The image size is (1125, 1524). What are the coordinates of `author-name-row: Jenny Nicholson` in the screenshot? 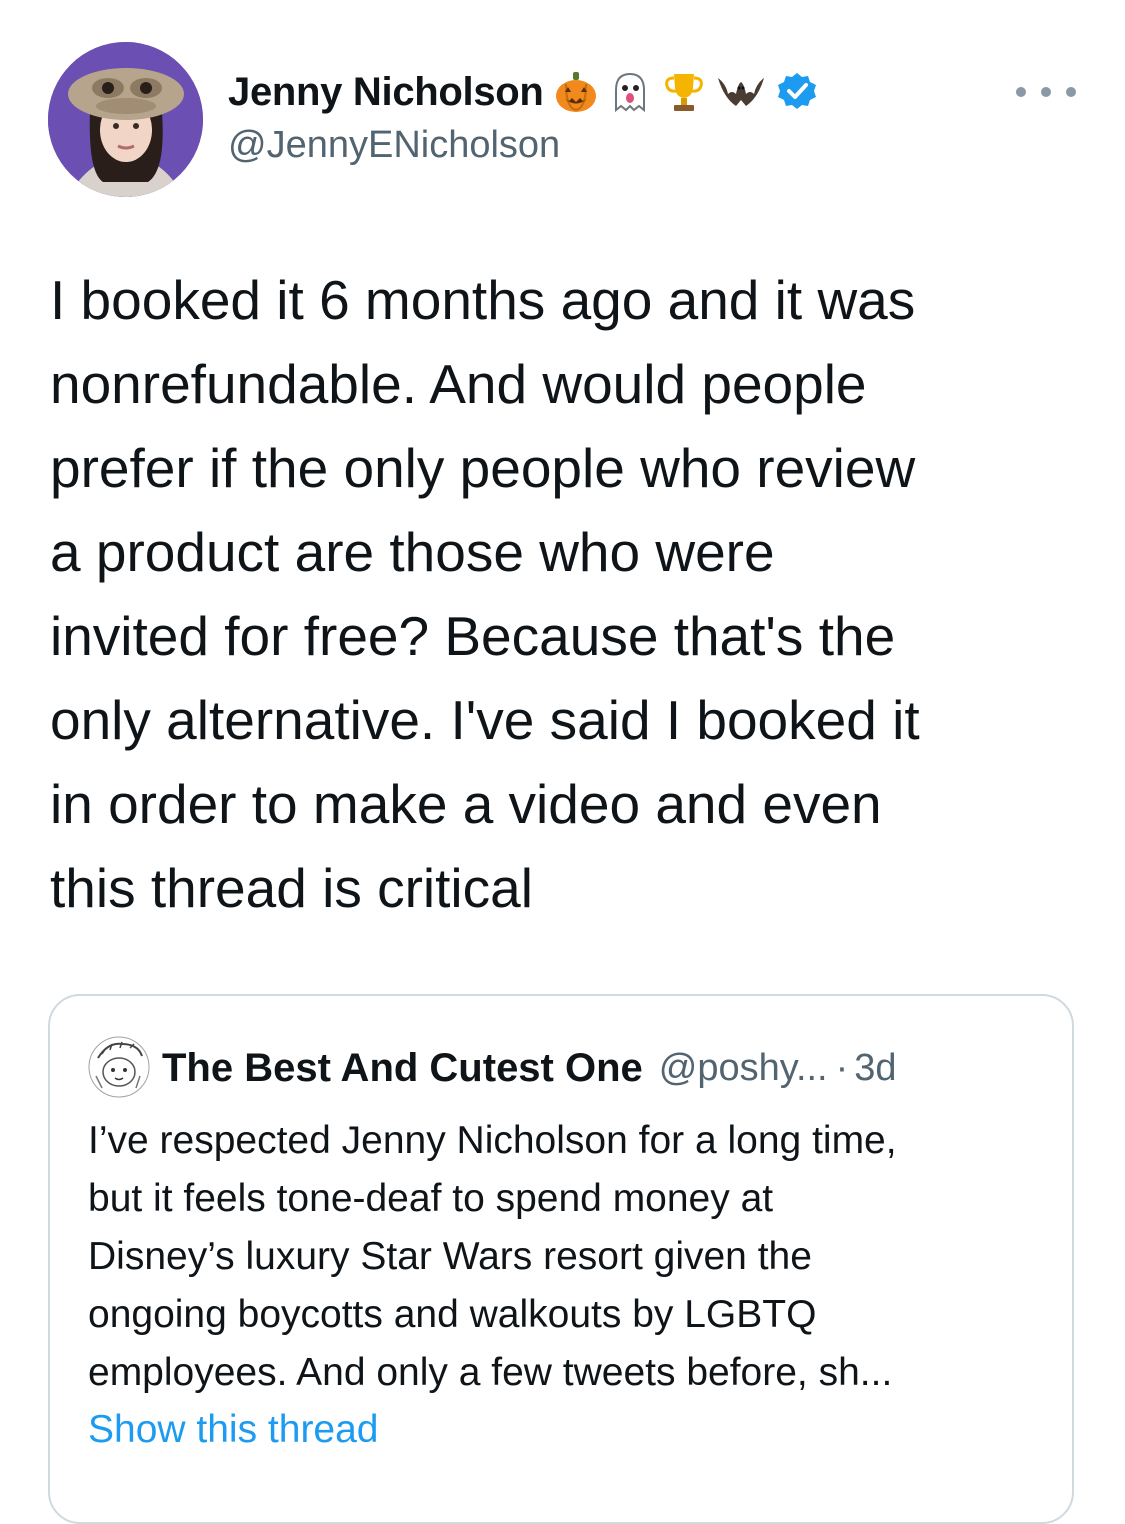 It's located at (523, 92).